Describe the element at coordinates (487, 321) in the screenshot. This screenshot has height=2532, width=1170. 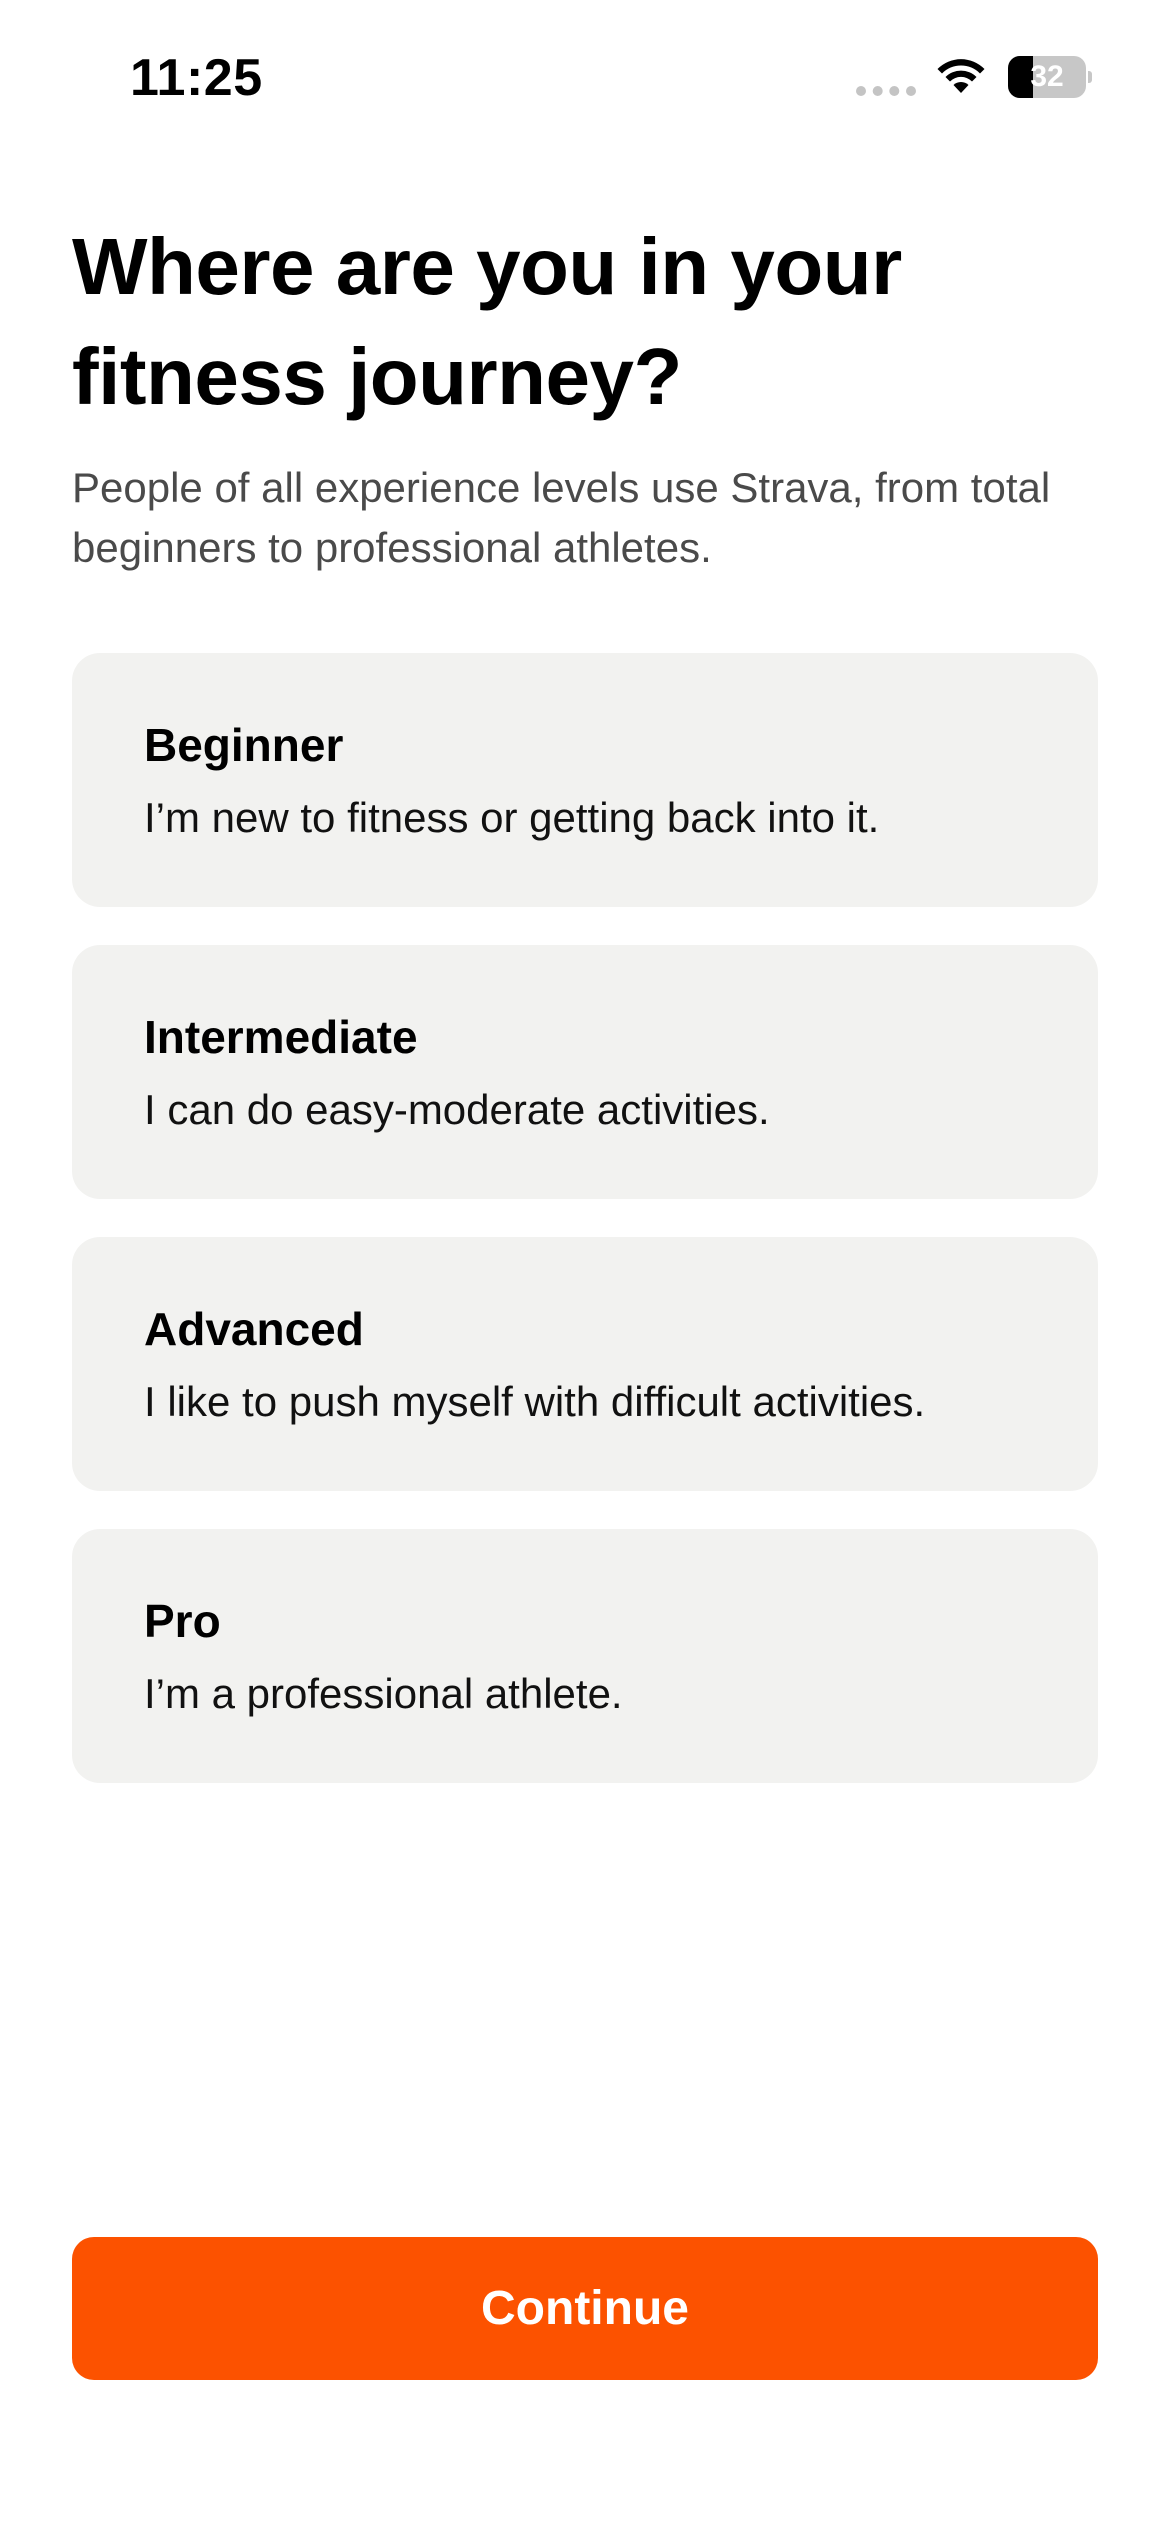
I see `page-title: Where are you in your fitness journey?` at that location.